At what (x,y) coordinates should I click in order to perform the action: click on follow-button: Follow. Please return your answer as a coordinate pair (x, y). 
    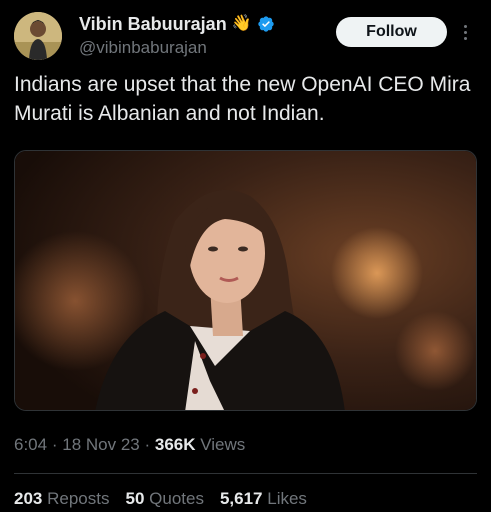
    Looking at the image, I should click on (391, 32).